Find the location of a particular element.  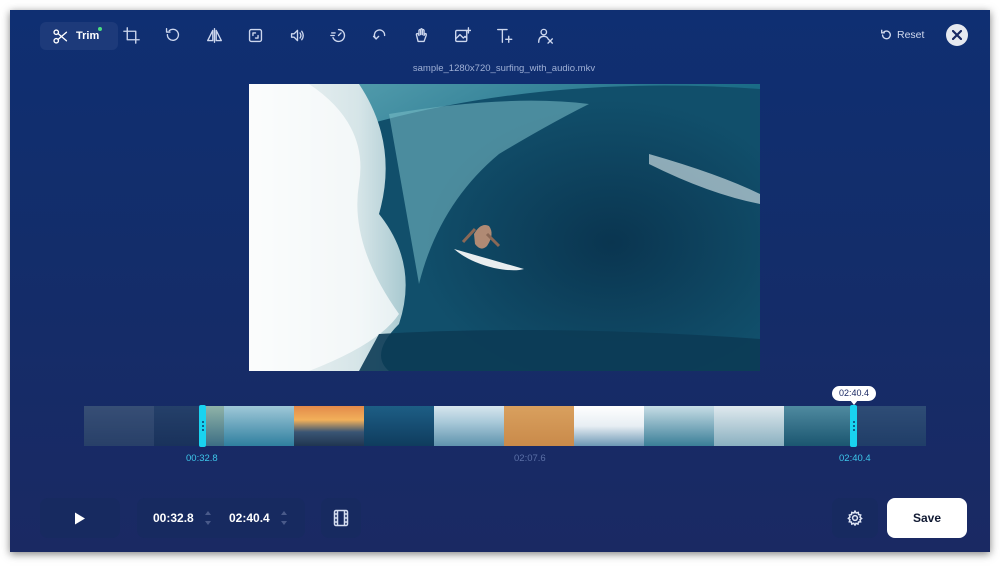

active-indicator is located at coordinates (100, 29).